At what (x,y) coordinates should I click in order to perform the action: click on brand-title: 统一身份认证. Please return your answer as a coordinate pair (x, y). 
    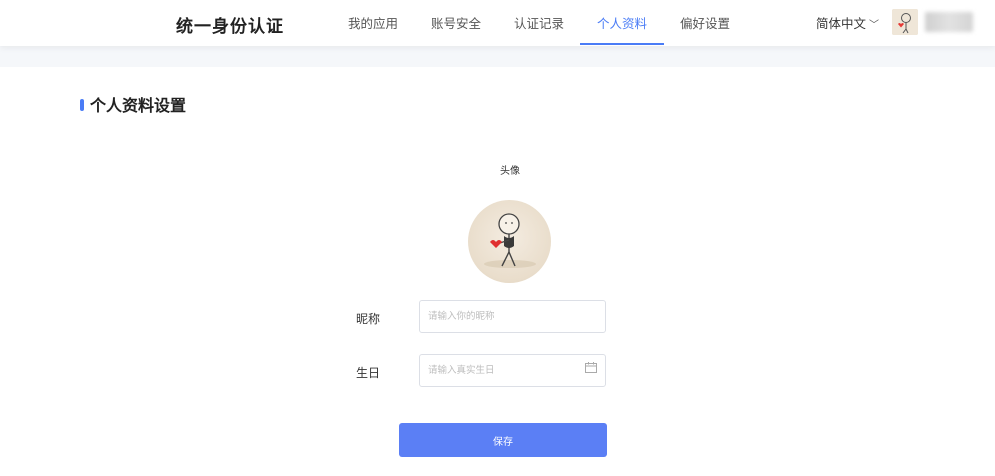
    Looking at the image, I should click on (230, 27).